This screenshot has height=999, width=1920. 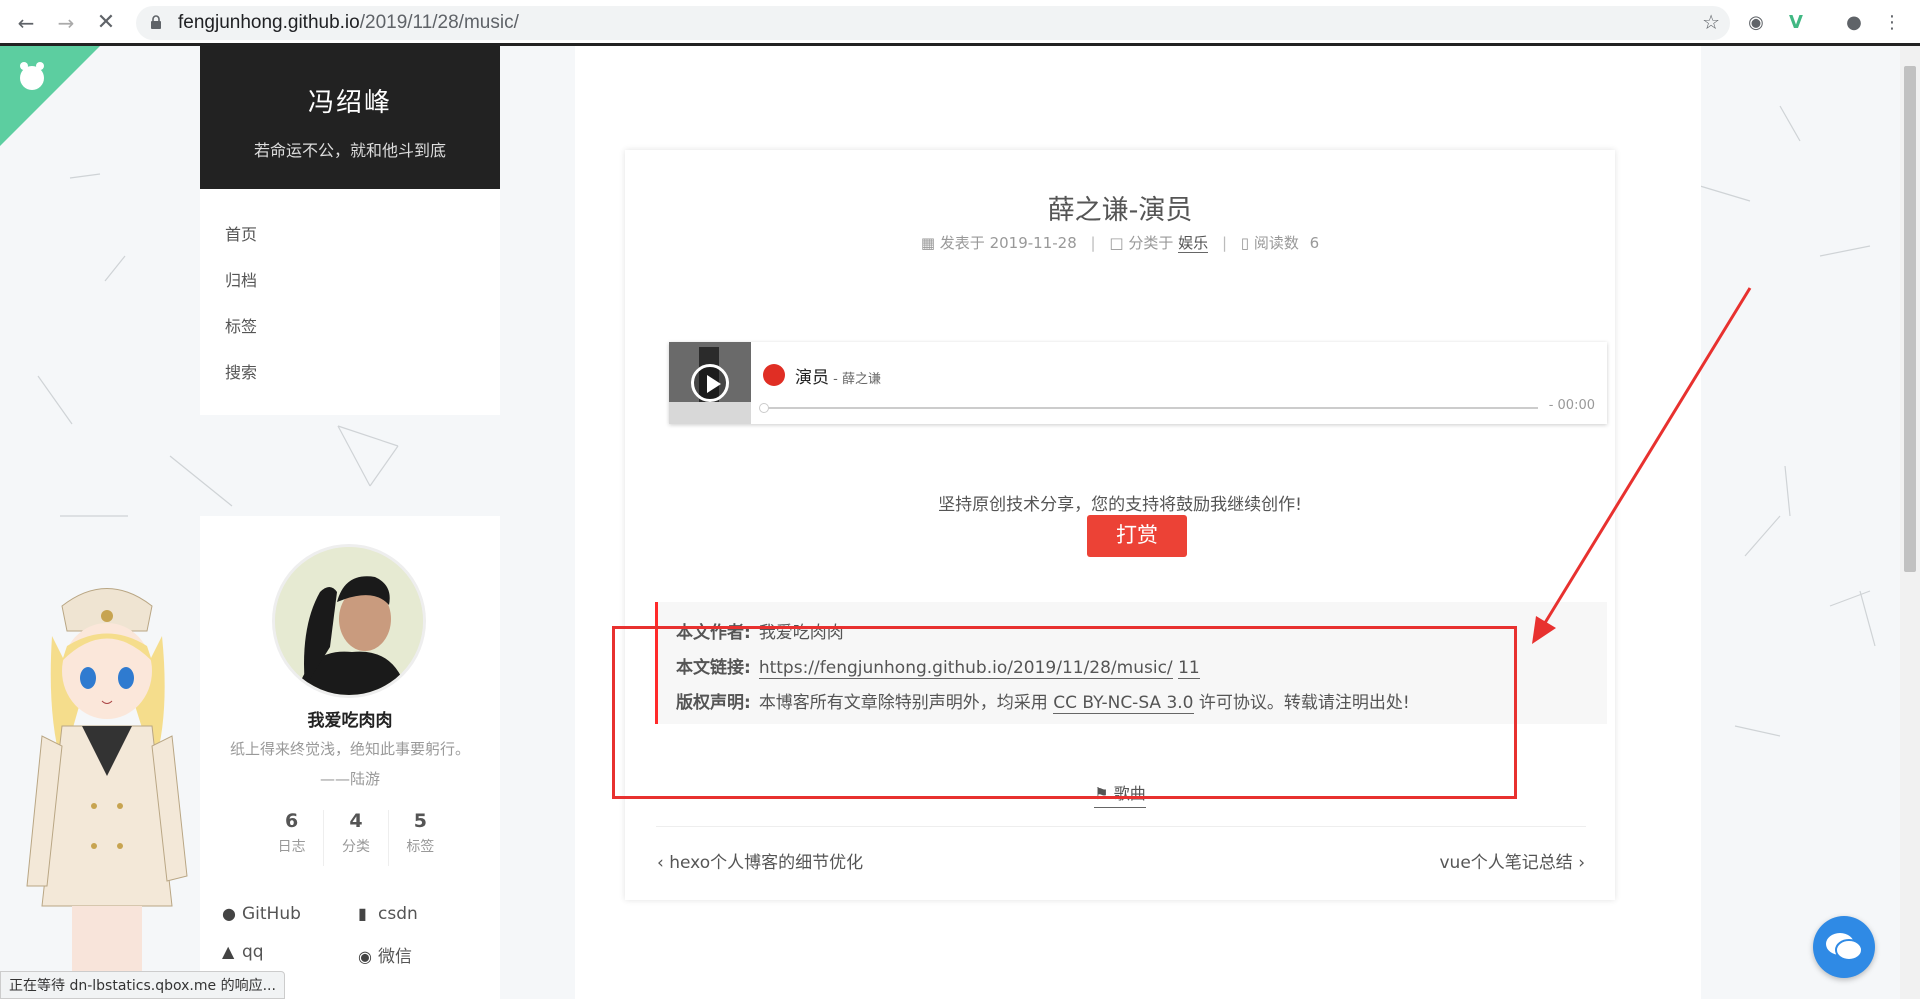 I want to click on menu-item-search: 搜索, so click(x=350, y=373).